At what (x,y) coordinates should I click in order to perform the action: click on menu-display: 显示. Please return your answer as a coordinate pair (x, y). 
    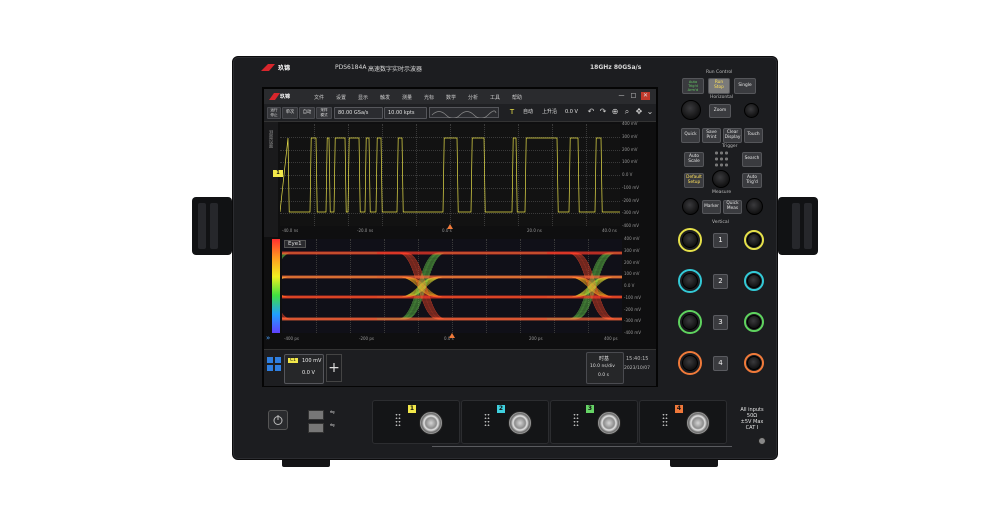
    Looking at the image, I should click on (363, 97).